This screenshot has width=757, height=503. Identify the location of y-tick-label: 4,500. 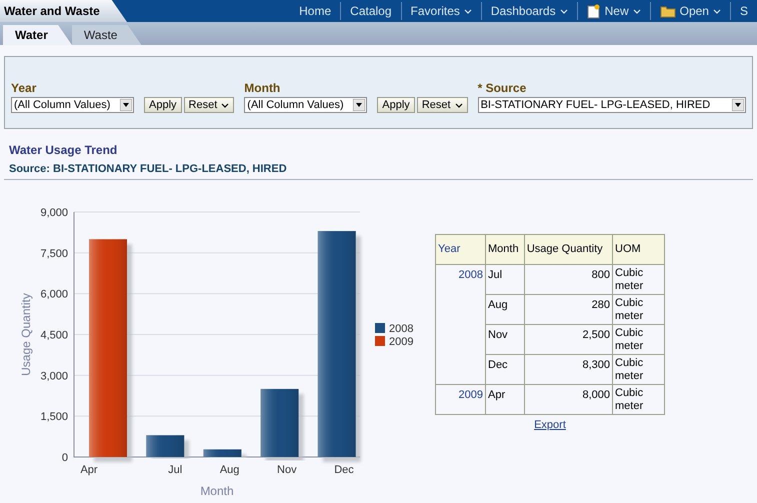
(54, 335).